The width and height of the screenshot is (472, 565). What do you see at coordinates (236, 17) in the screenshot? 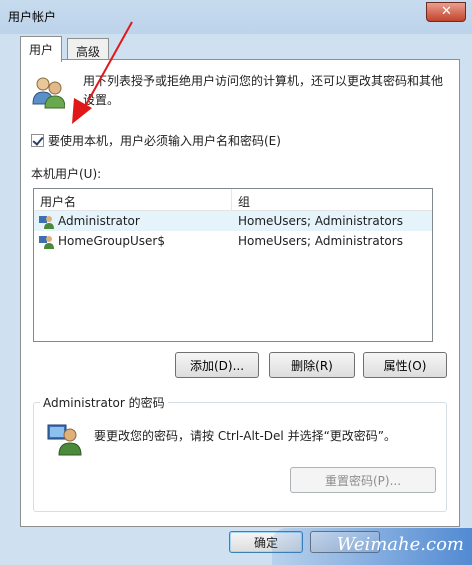
I see `title-bar: 用户帐户 ✕` at bounding box center [236, 17].